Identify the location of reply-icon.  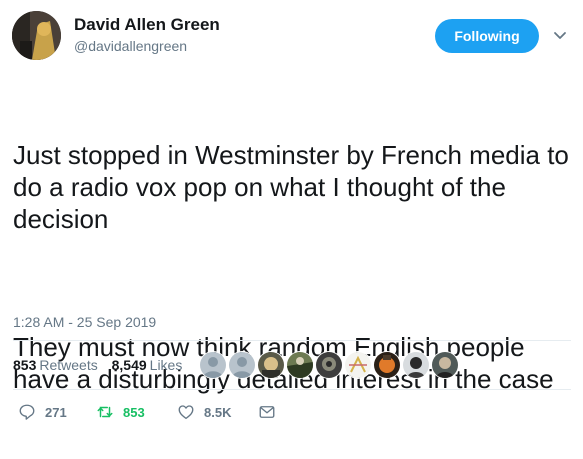
(27, 412).